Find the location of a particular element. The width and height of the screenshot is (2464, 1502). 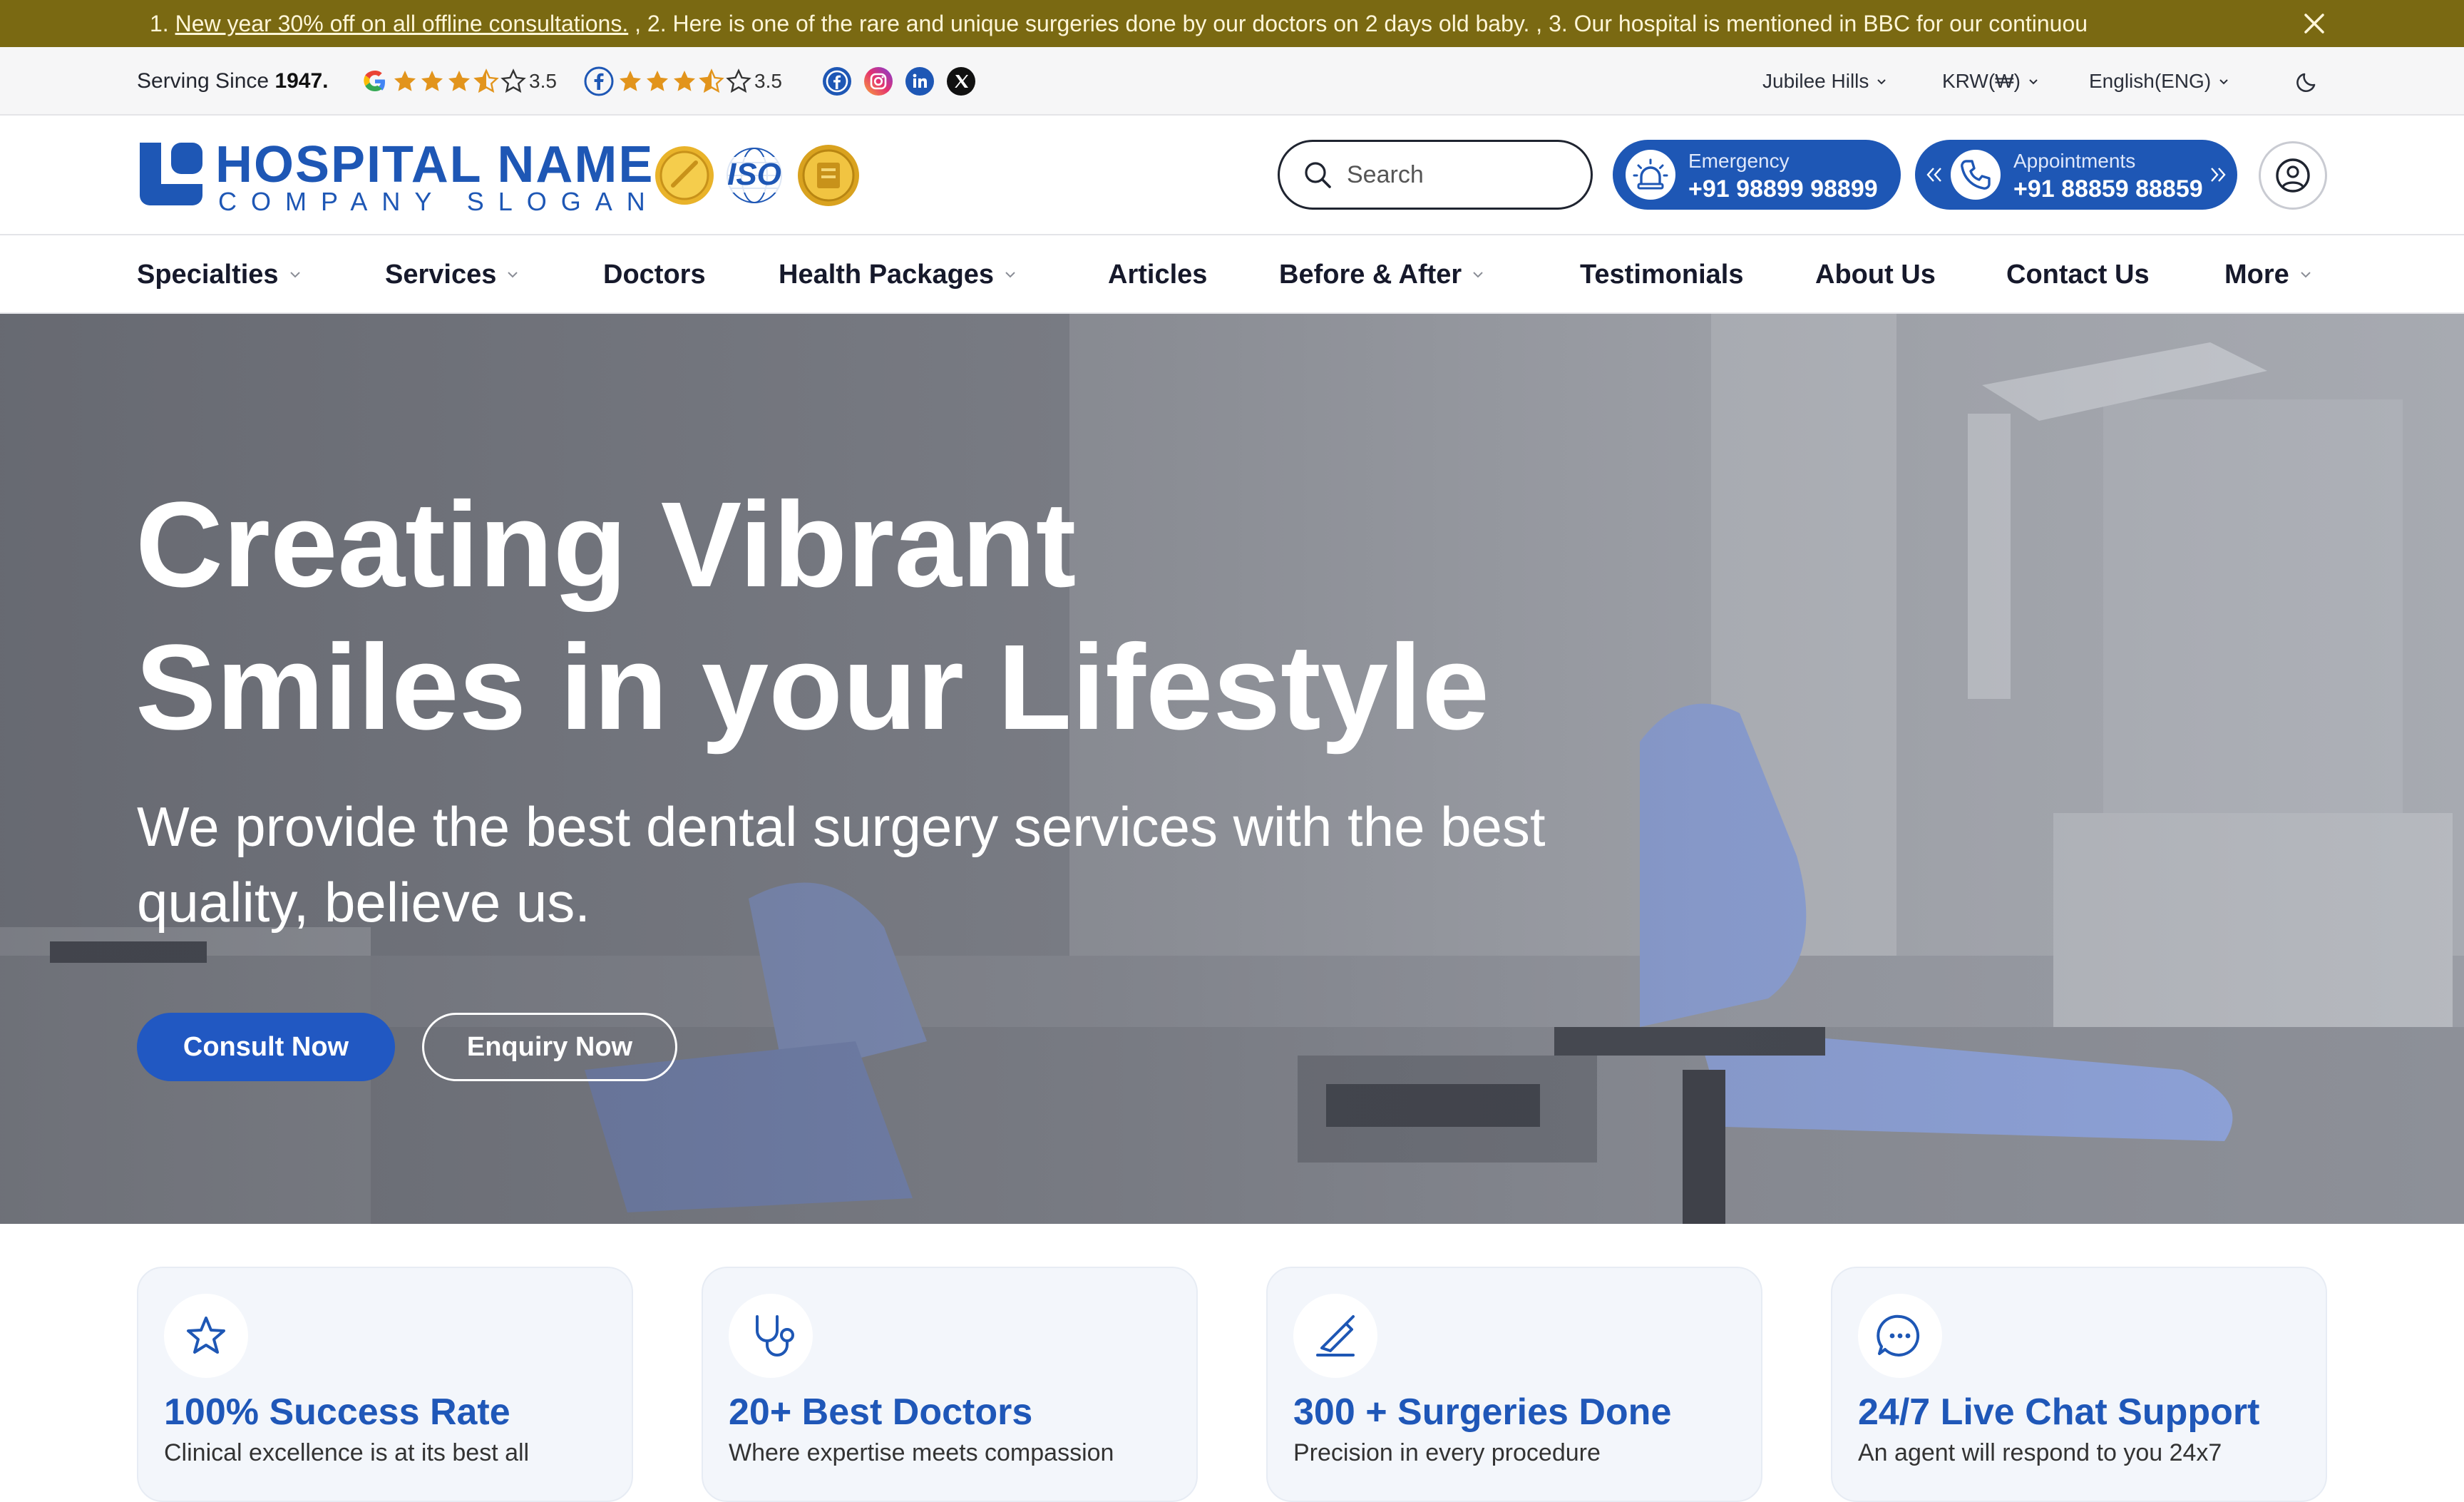

nav-item-articles: Articles is located at coordinates (1157, 274).